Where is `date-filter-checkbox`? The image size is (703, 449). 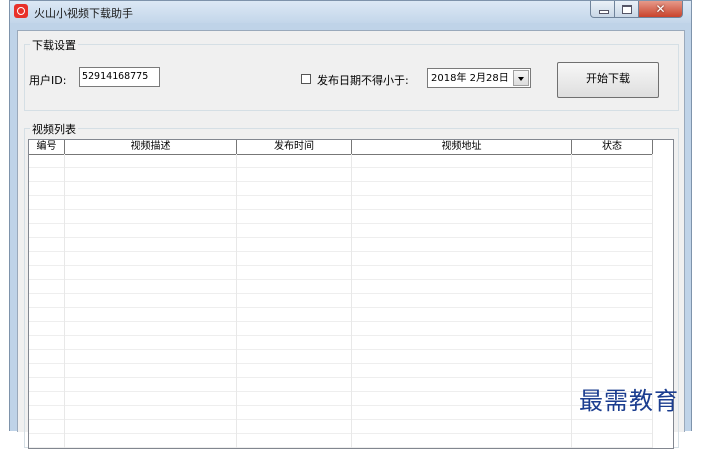 date-filter-checkbox is located at coordinates (306, 79).